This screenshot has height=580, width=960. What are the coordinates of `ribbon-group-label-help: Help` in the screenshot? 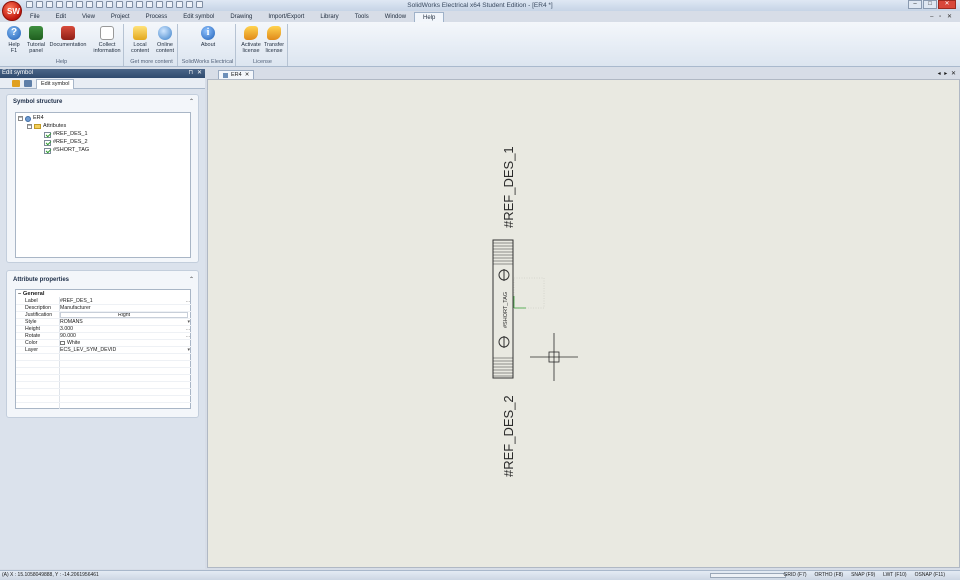 It's located at (61, 62).